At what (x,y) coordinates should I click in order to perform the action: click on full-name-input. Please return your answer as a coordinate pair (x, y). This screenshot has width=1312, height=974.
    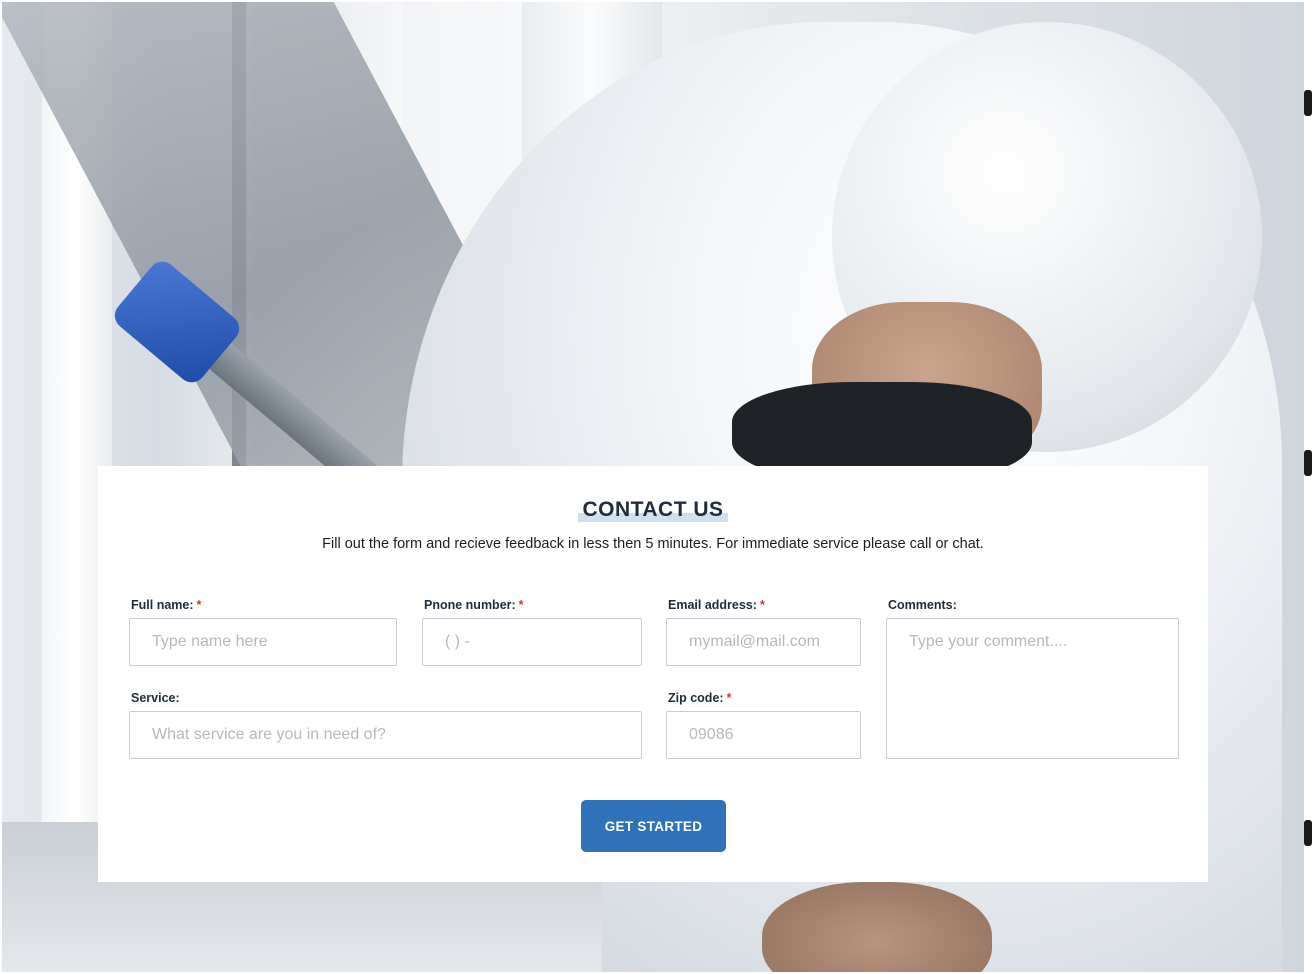
    Looking at the image, I should click on (263, 642).